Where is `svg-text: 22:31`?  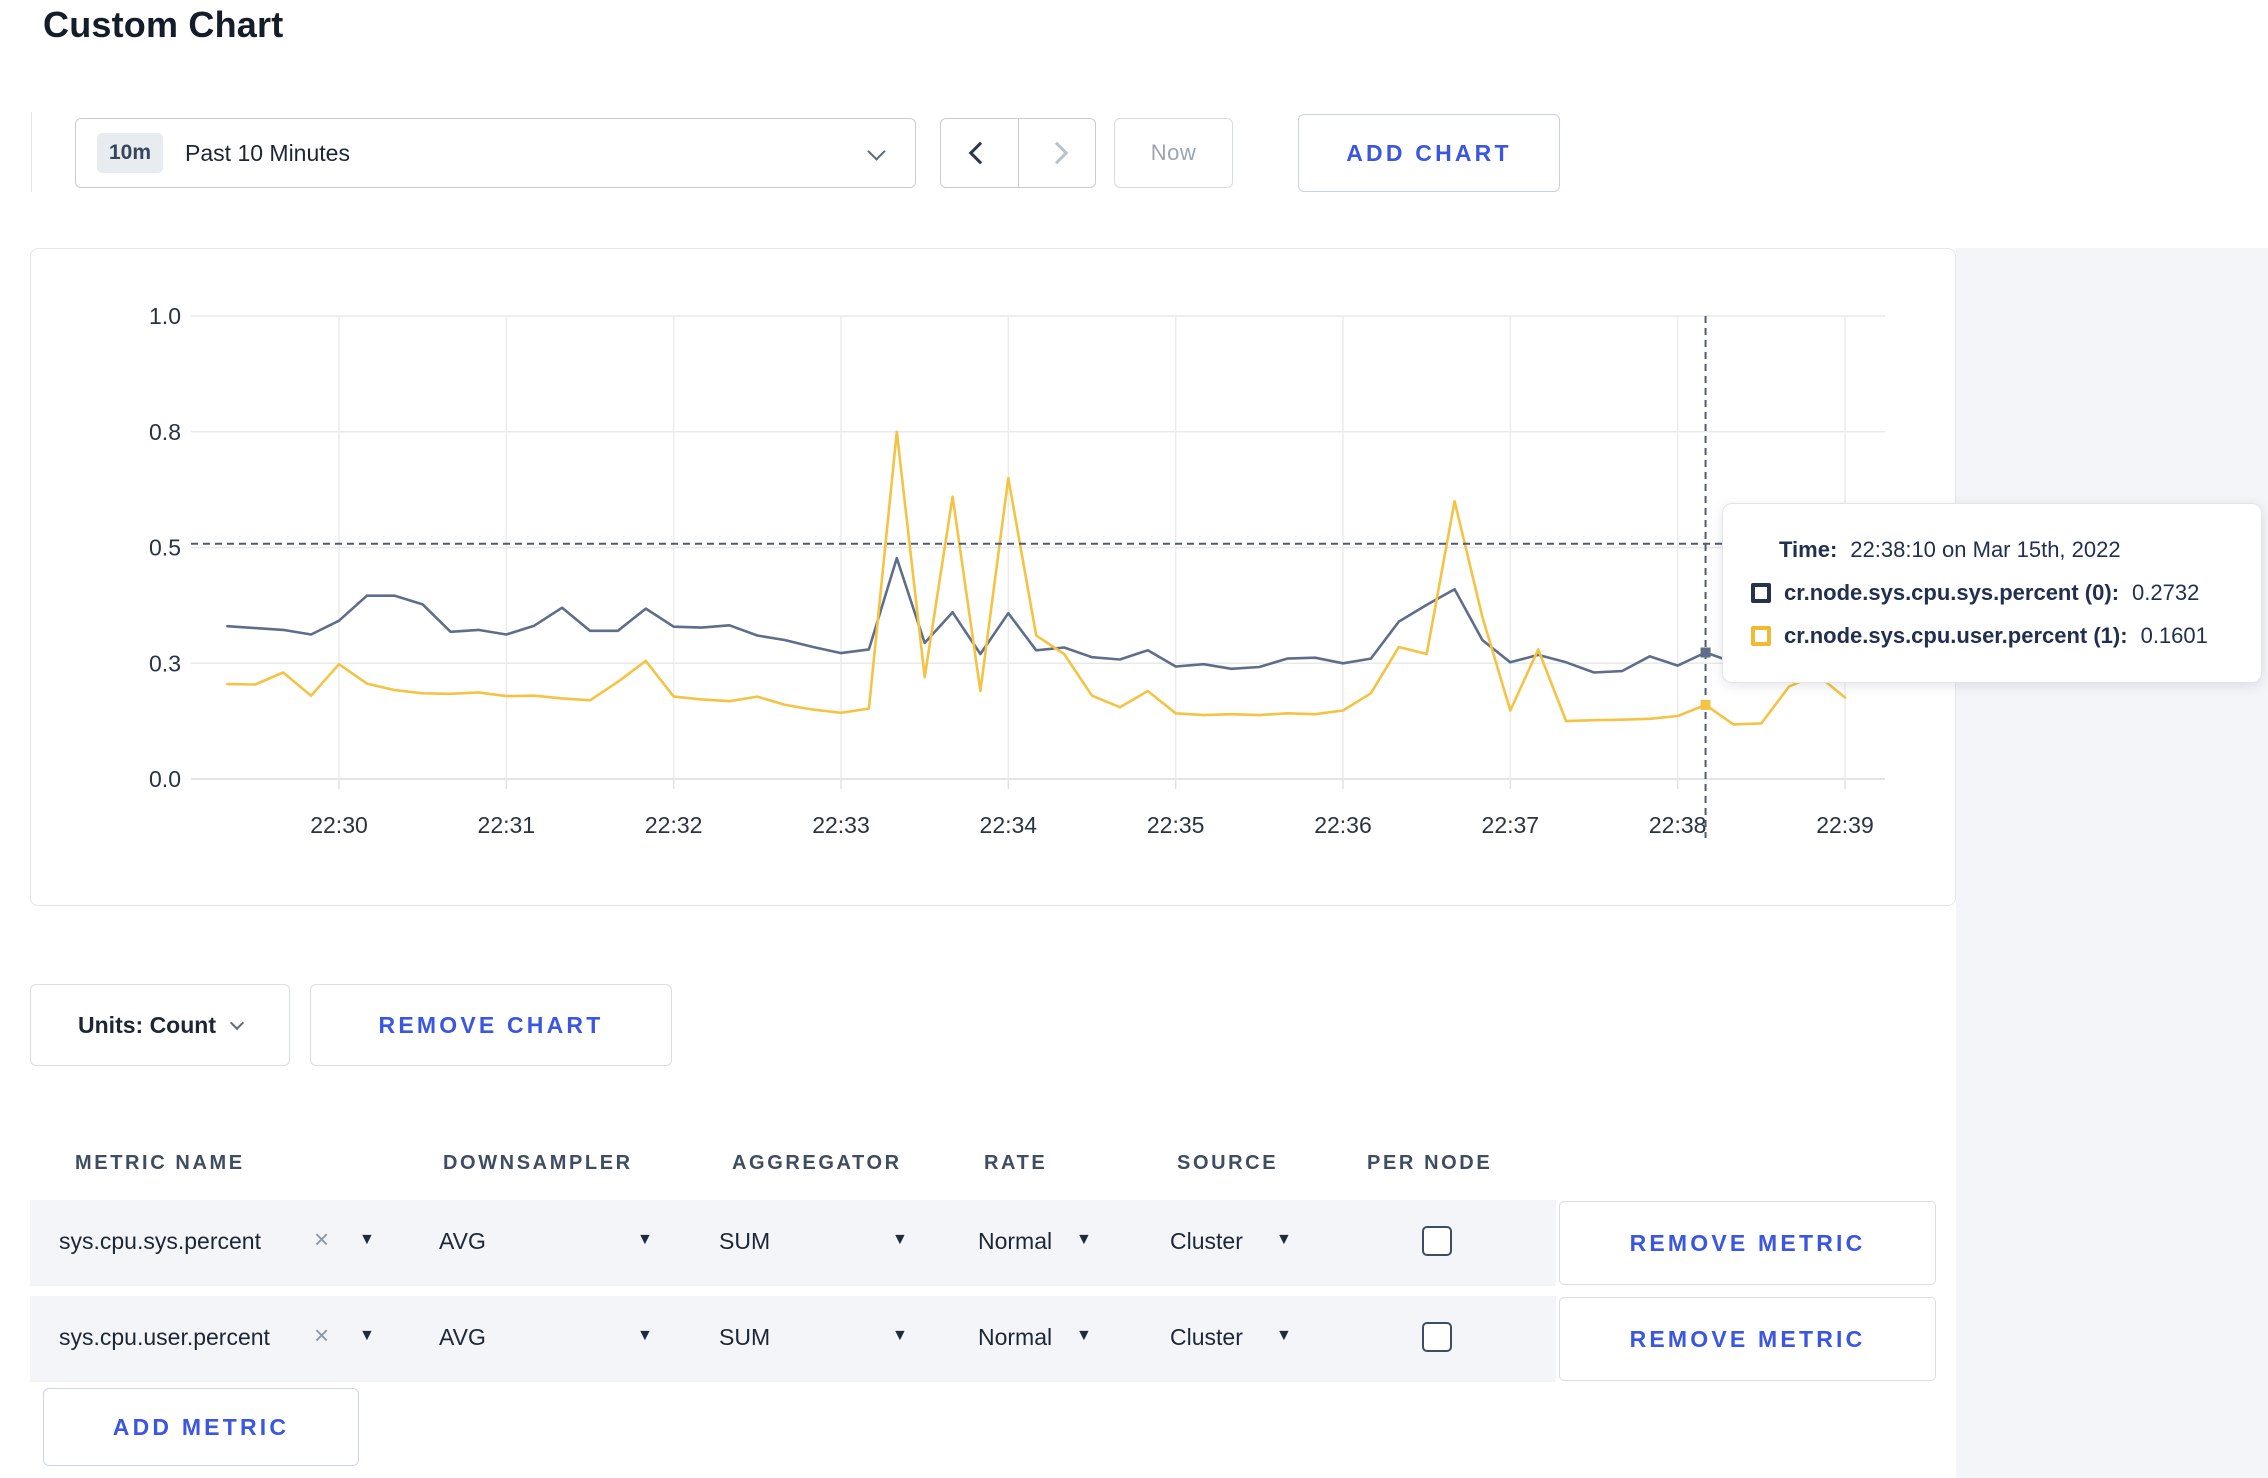
svg-text: 22:31 is located at coordinates (507, 825).